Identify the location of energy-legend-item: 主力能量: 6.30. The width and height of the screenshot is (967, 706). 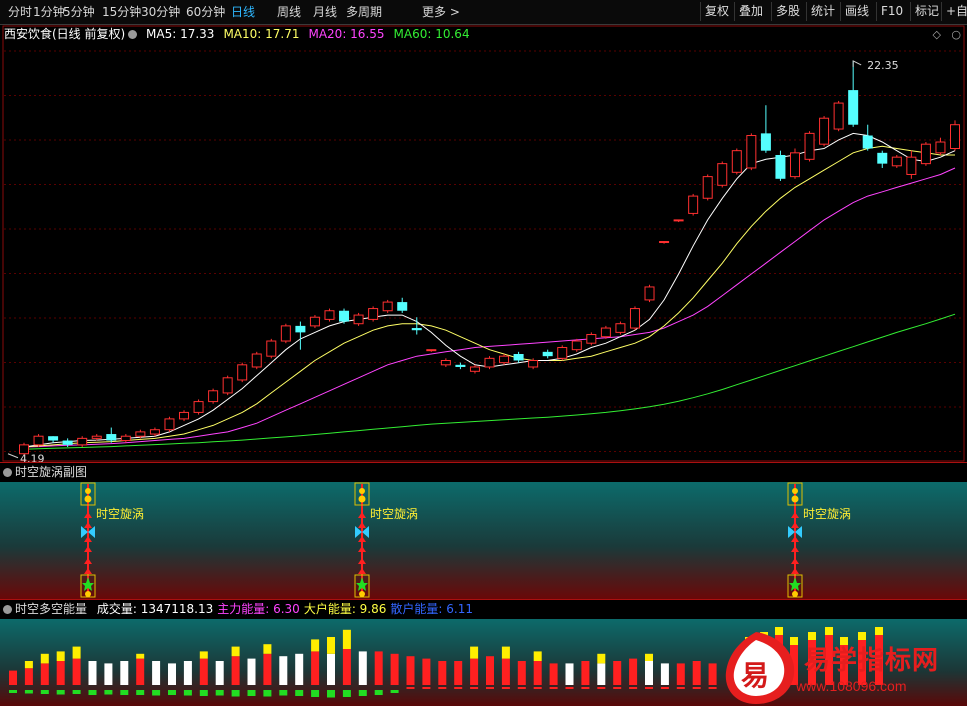
(258, 609).